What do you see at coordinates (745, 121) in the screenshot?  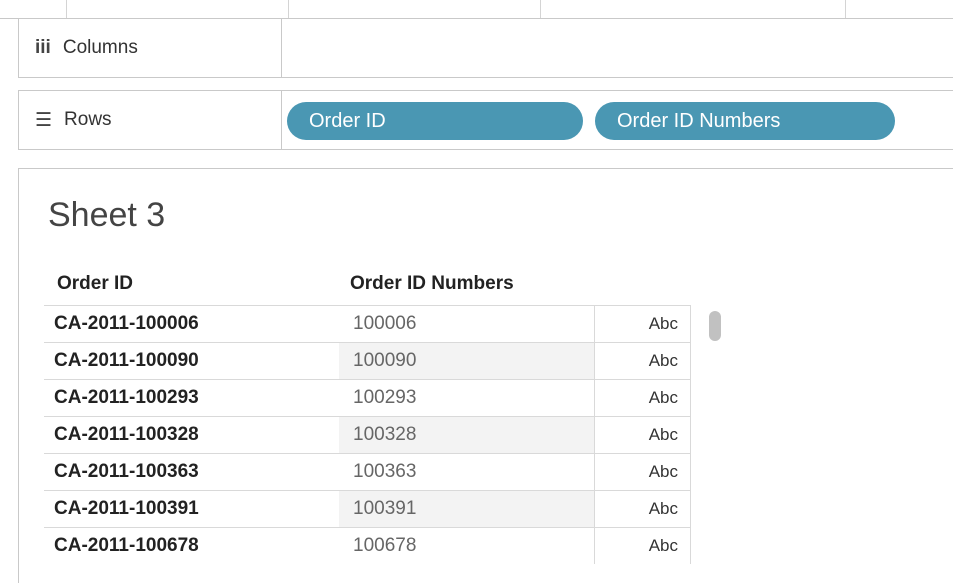 I see `pill-order-id-numbers: Order ID Numbers` at bounding box center [745, 121].